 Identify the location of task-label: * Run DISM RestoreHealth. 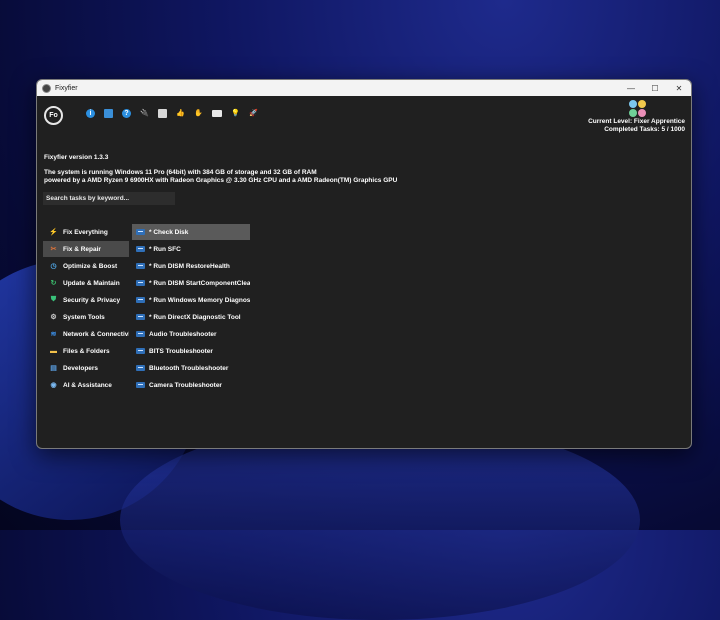
(189, 266).